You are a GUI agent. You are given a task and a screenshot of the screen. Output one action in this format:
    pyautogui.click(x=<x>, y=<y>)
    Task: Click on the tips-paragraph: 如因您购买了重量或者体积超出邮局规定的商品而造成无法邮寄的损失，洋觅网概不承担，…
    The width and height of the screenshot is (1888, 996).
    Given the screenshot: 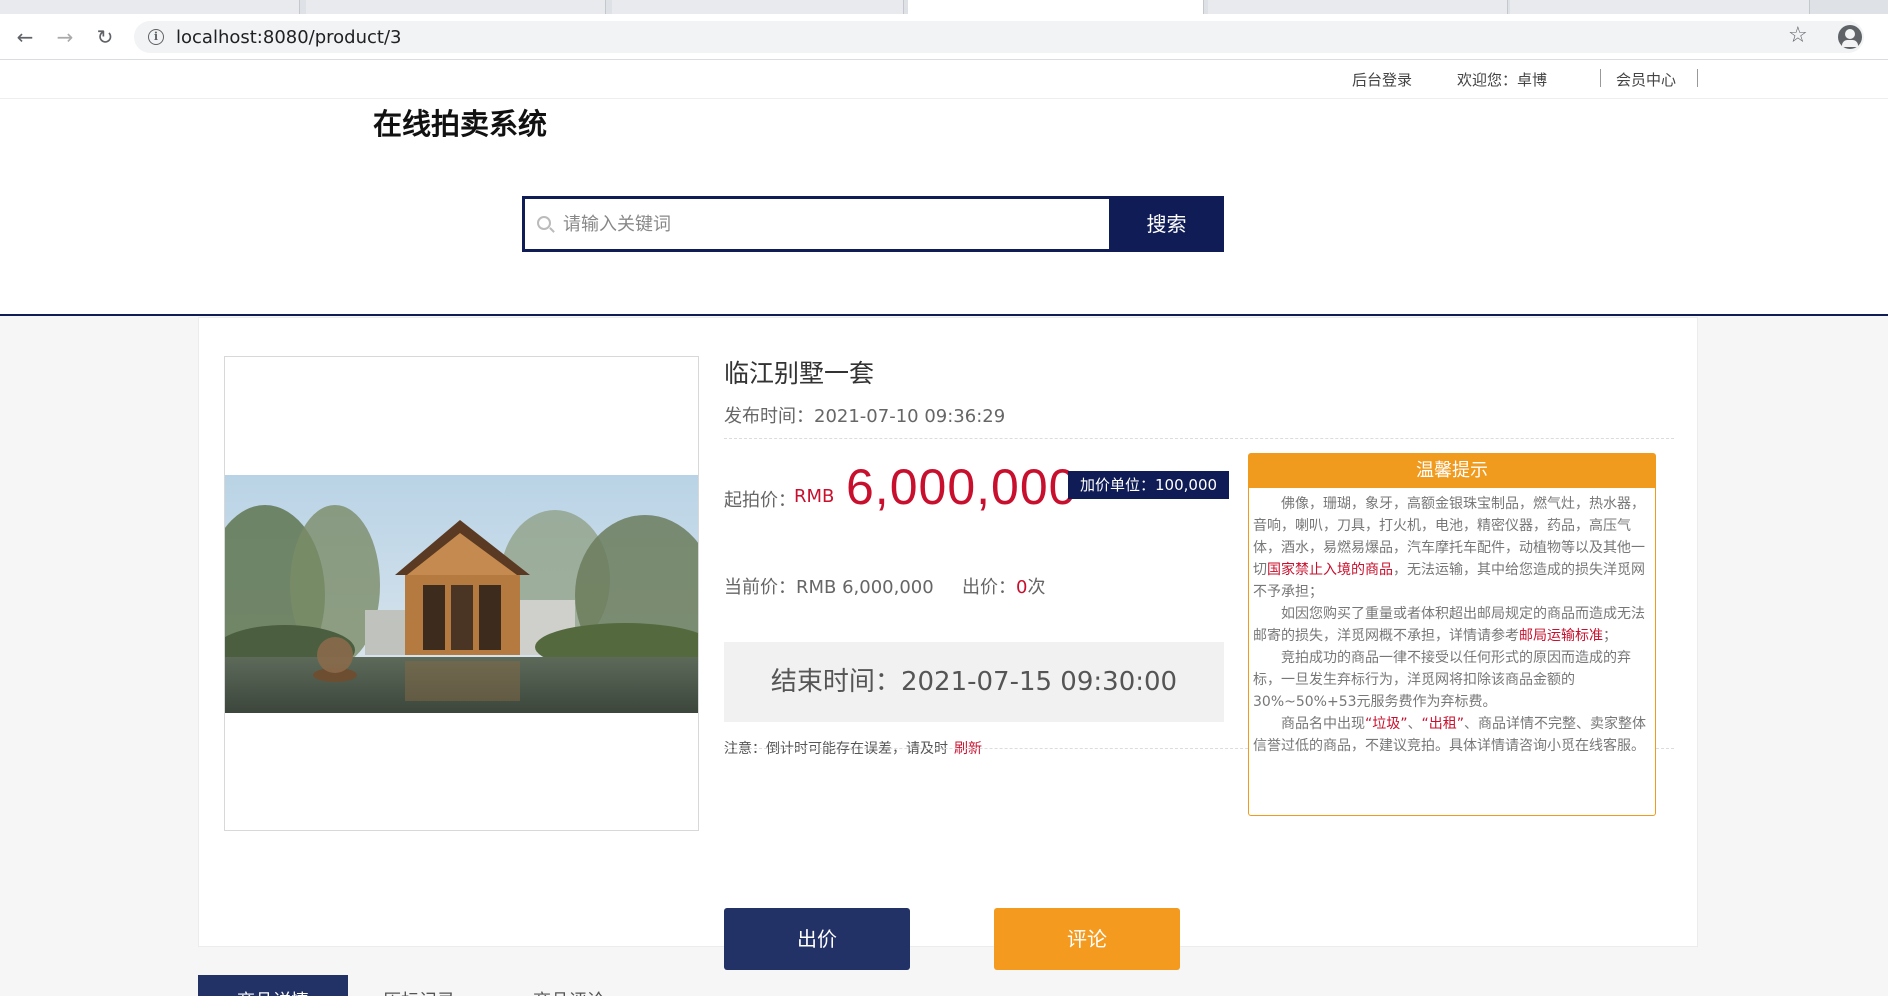 What is the action you would take?
    pyautogui.click(x=1452, y=625)
    